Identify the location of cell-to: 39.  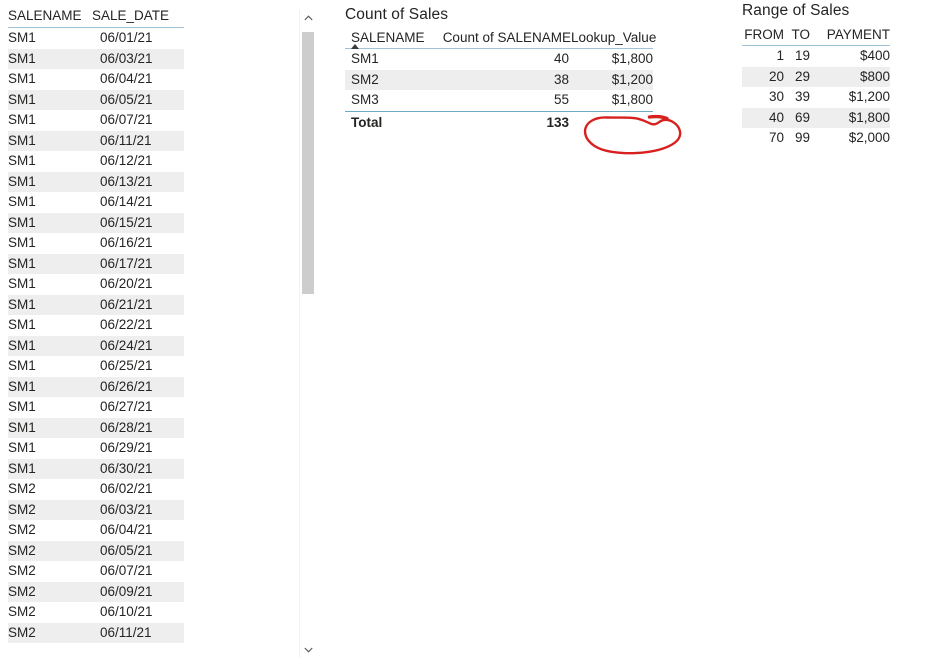
(802, 96).